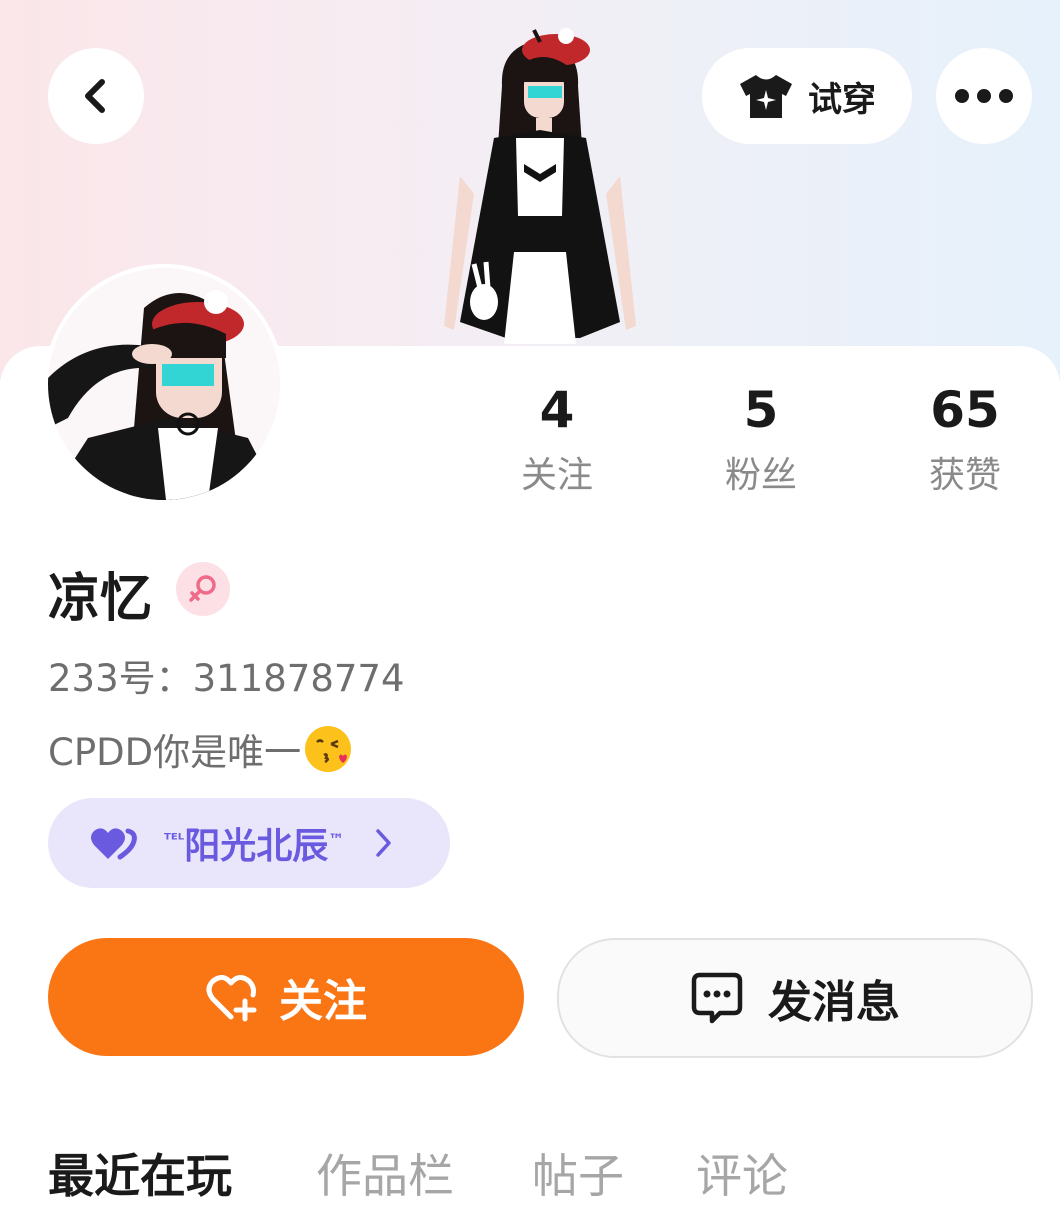  Describe the element at coordinates (100, 599) in the screenshot. I see `user-name: 凉忆` at that location.